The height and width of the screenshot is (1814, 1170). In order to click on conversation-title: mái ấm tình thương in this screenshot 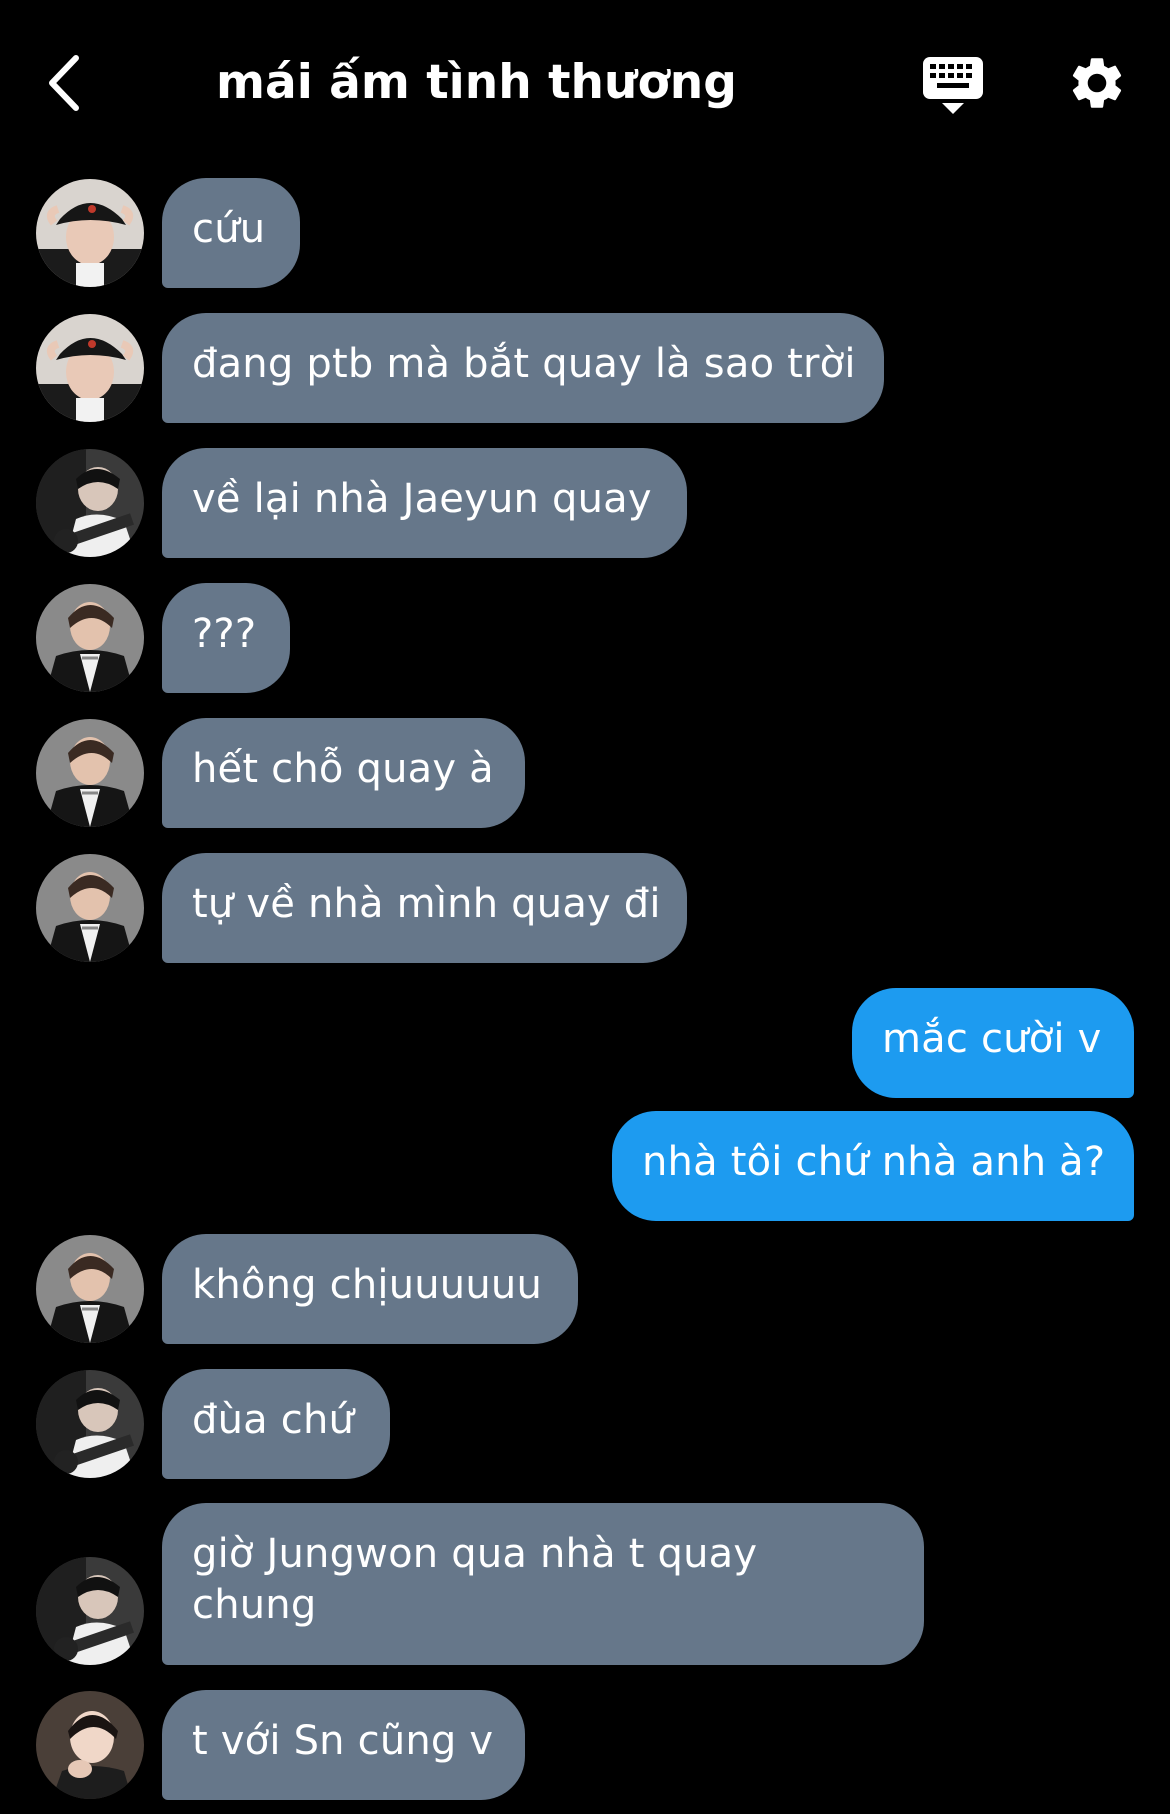, I will do `click(476, 82)`.